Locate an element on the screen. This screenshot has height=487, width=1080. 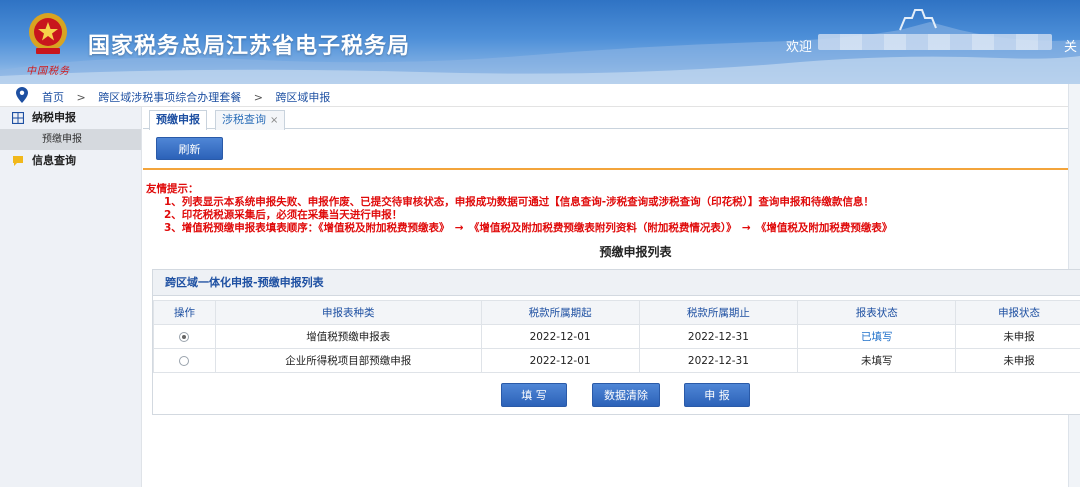
clear-data-button: 数据清除 is located at coordinates (626, 395).